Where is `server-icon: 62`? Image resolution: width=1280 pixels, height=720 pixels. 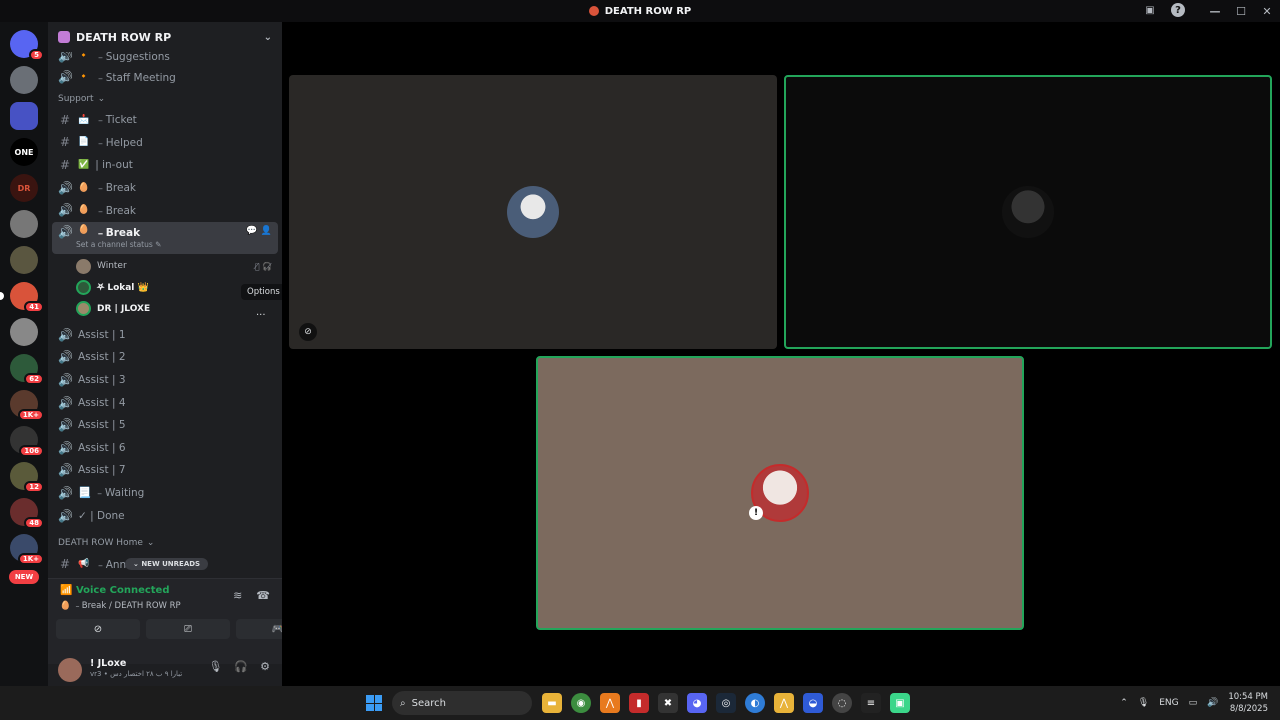 server-icon: 62 is located at coordinates (27, 369).